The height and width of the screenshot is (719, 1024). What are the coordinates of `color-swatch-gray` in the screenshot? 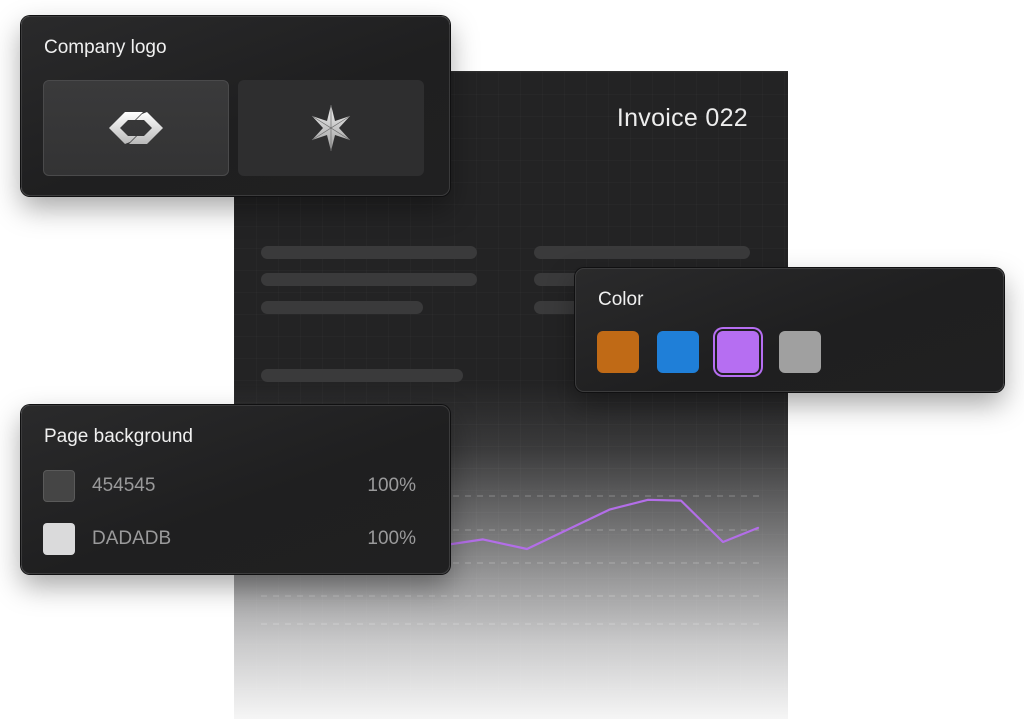 It's located at (800, 352).